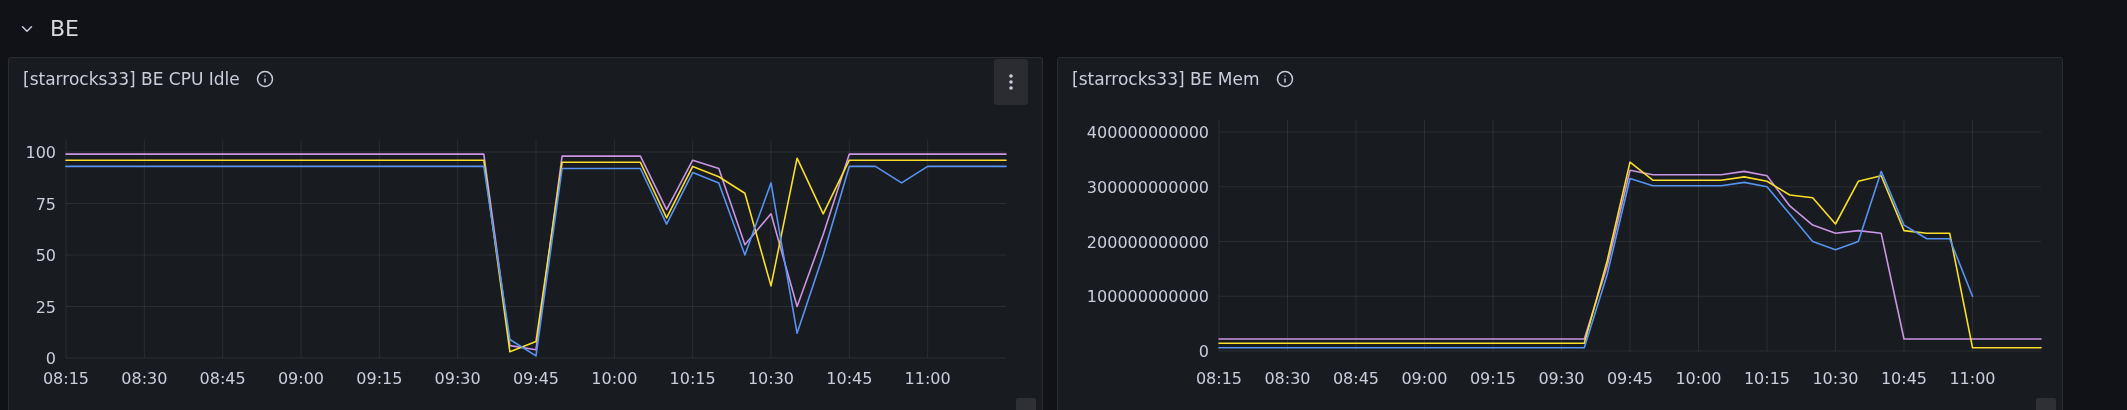 The height and width of the screenshot is (410, 2127). What do you see at coordinates (40, 152) in the screenshot?
I see `axis-label: 100` at bounding box center [40, 152].